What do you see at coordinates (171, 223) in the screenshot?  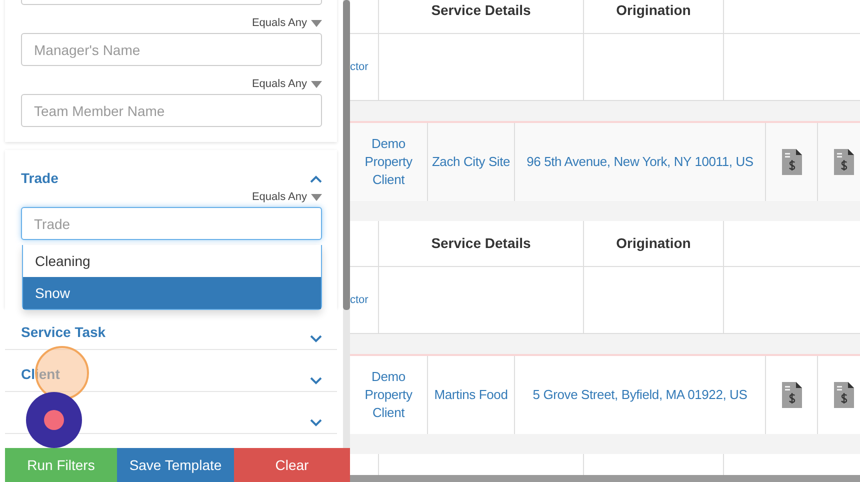 I see `trade-input-field: Trade` at bounding box center [171, 223].